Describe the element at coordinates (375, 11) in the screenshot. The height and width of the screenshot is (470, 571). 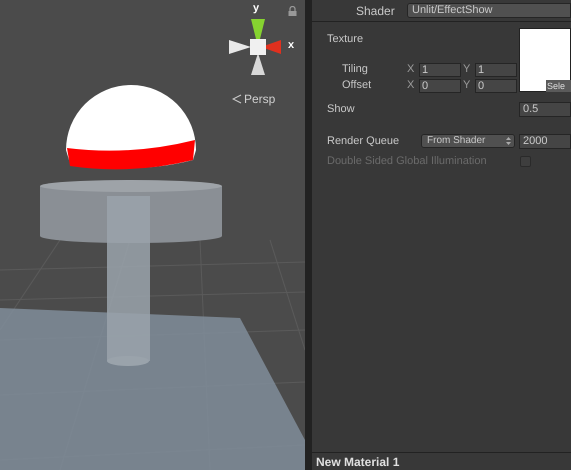
I see `shader-label: Shader` at that location.